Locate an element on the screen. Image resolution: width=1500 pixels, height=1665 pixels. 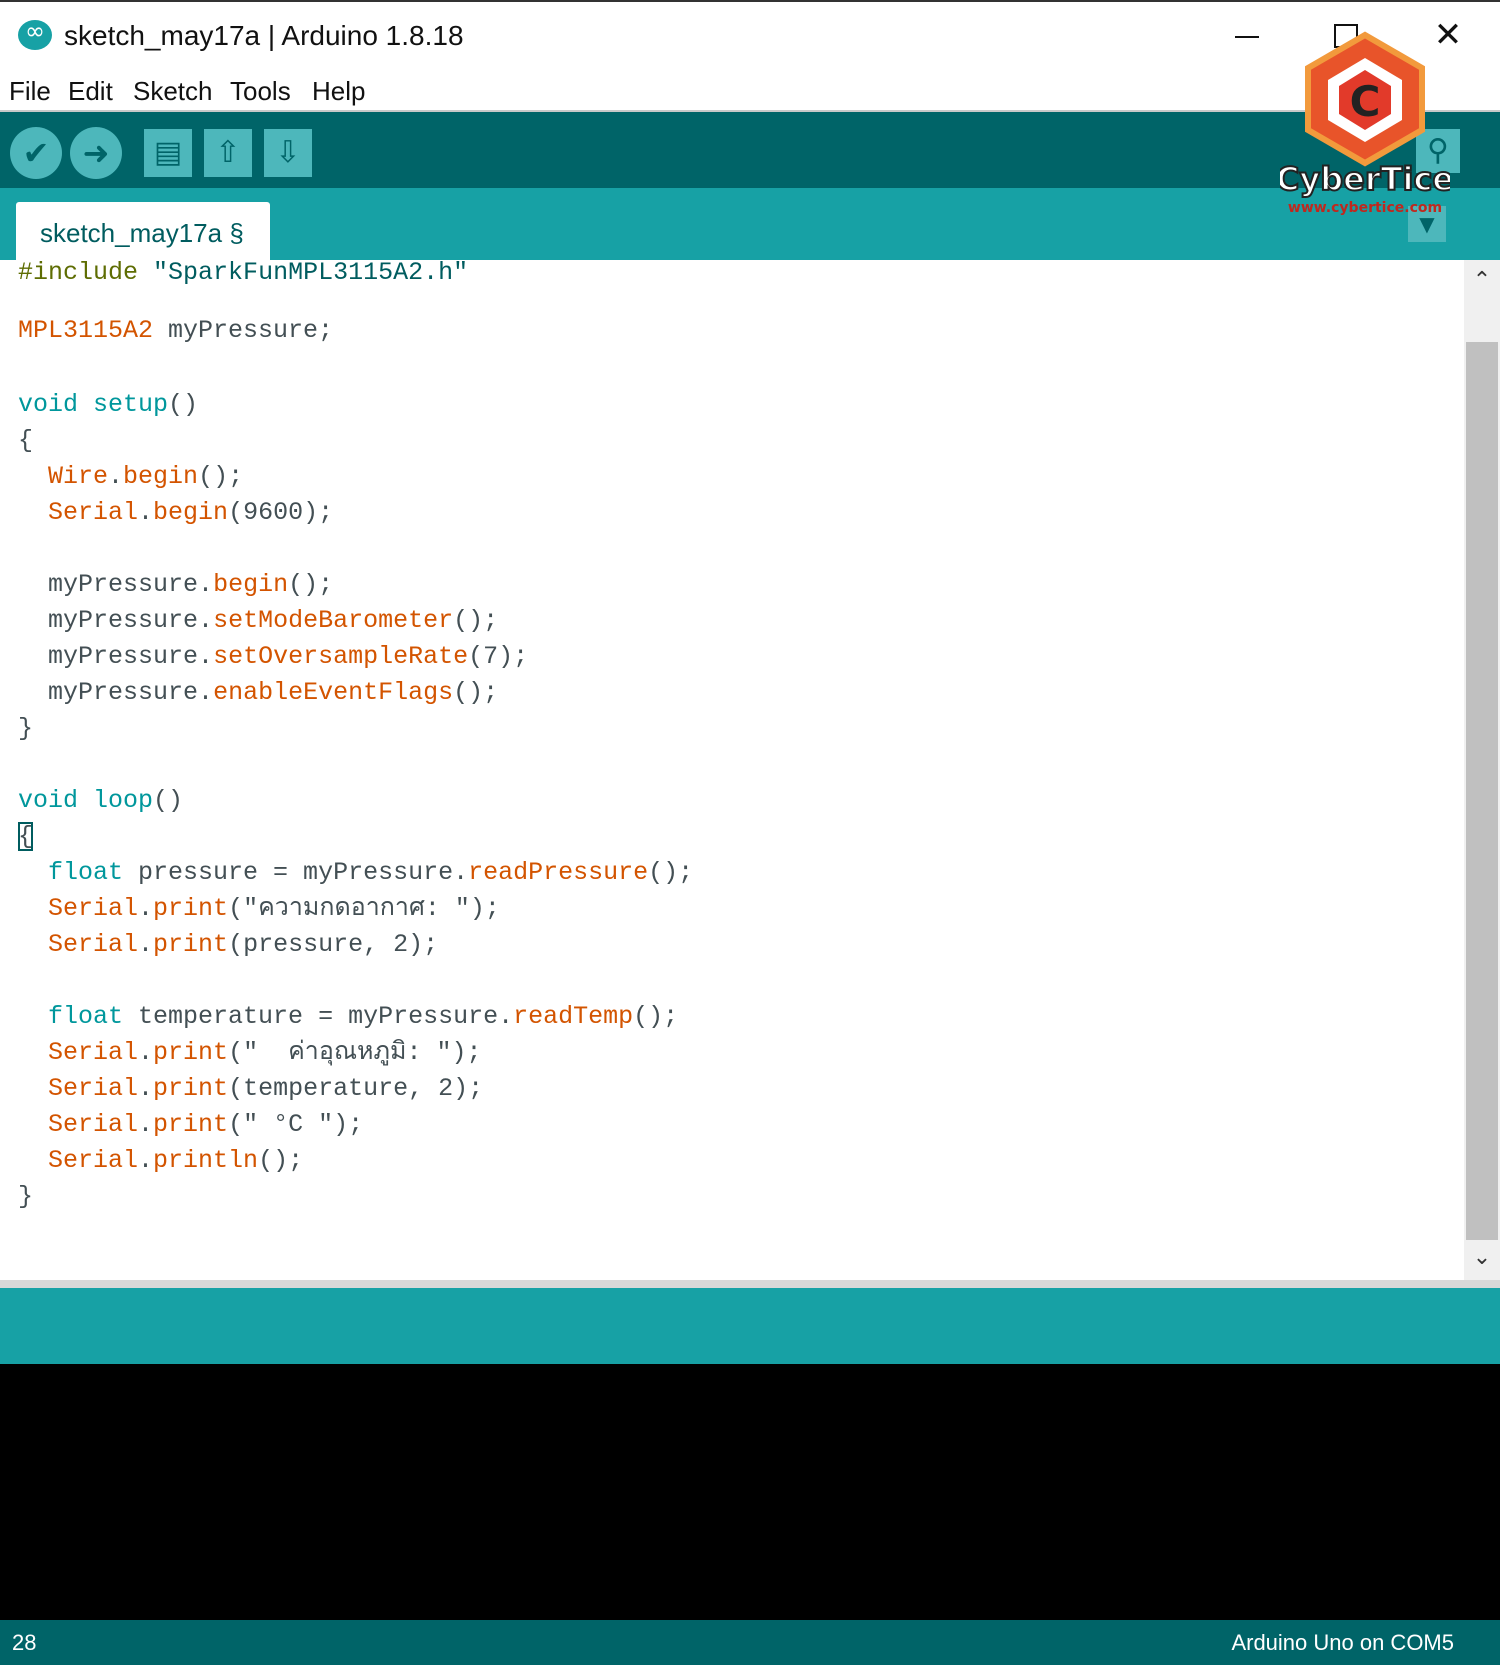
code-token: enableEventFlags is located at coordinates (333, 692).